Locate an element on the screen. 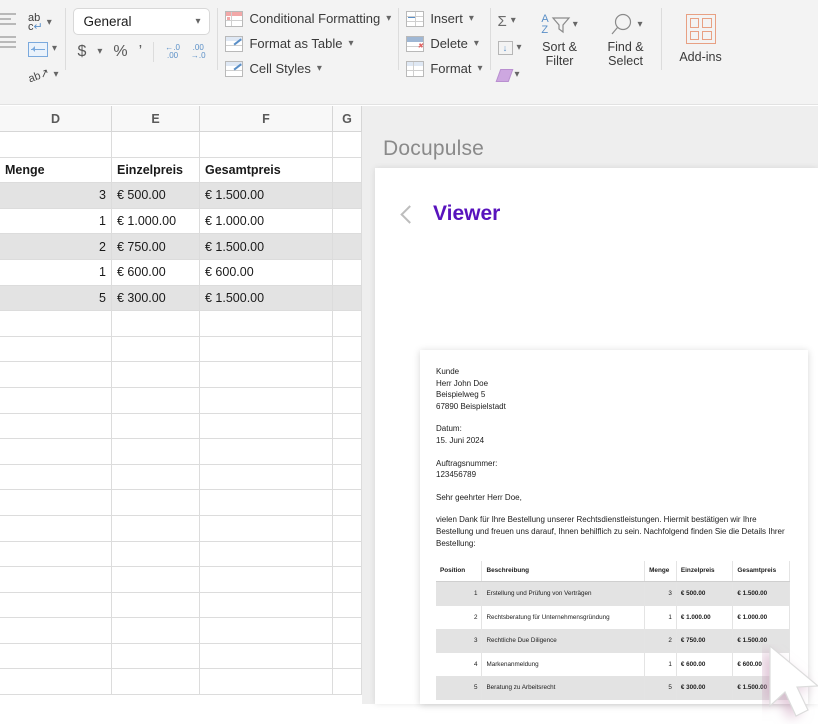 This screenshot has width=818, height=724. fill-button: ↓ ▾ is located at coordinates (509, 48).